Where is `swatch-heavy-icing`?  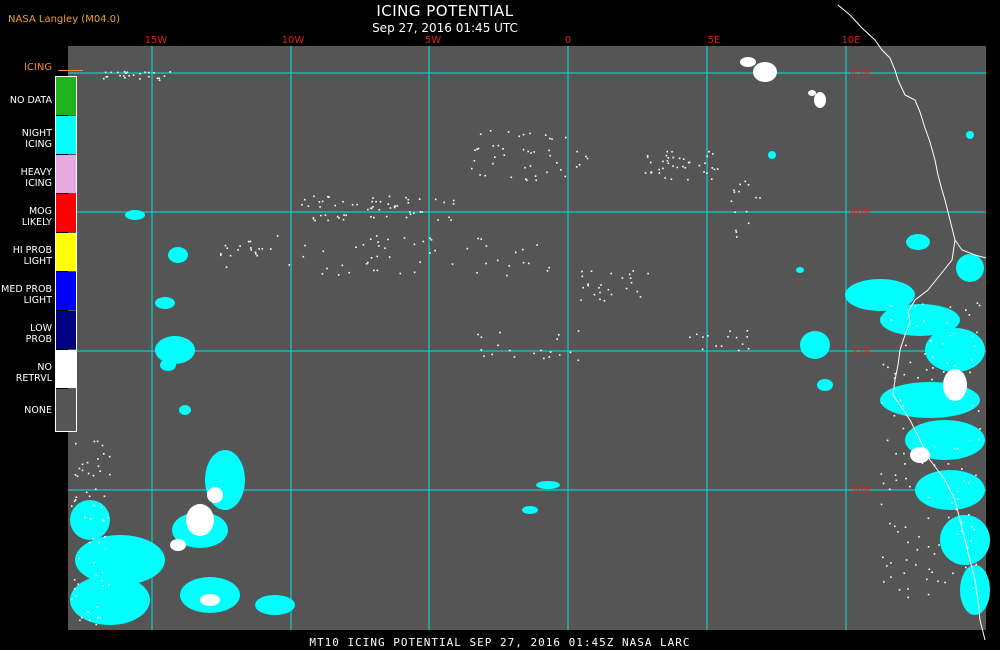 swatch-heavy-icing is located at coordinates (66, 174).